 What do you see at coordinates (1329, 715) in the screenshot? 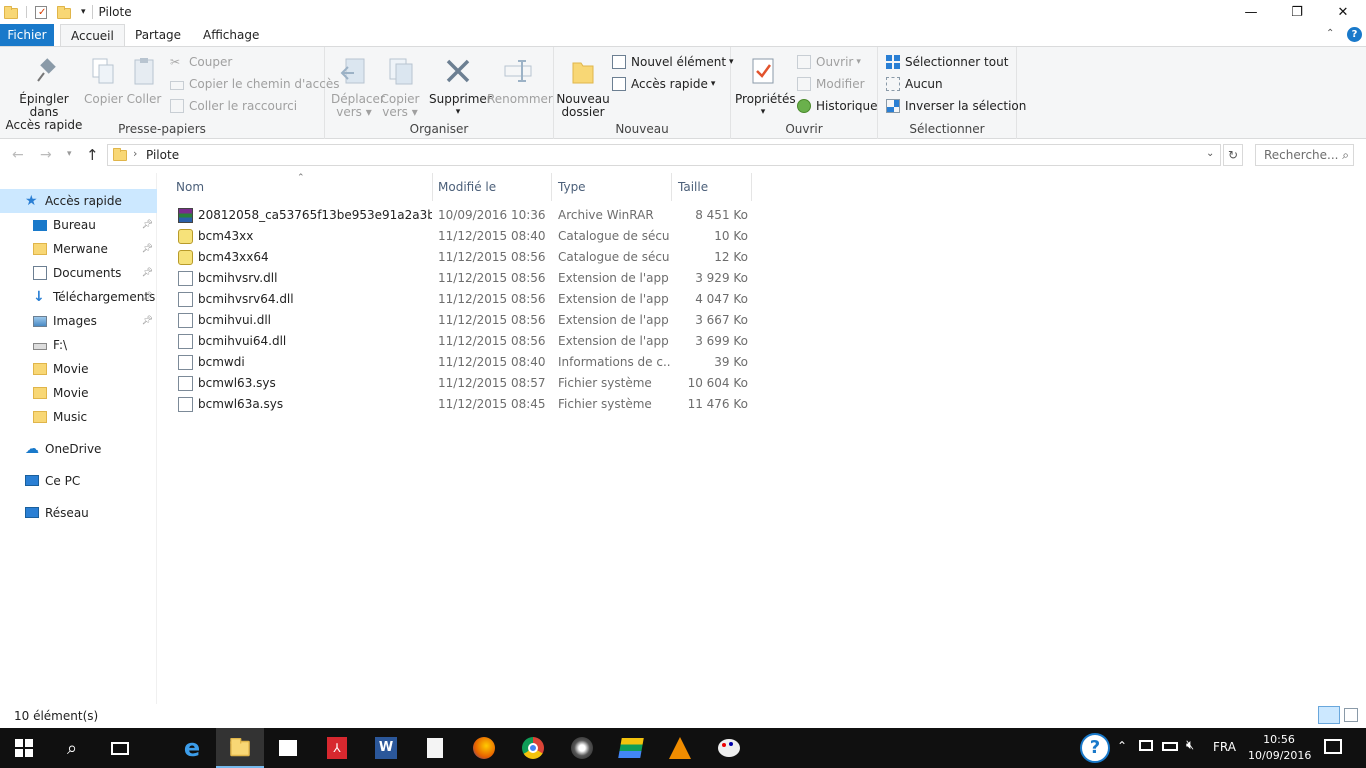
I see `details-view-icon` at bounding box center [1329, 715].